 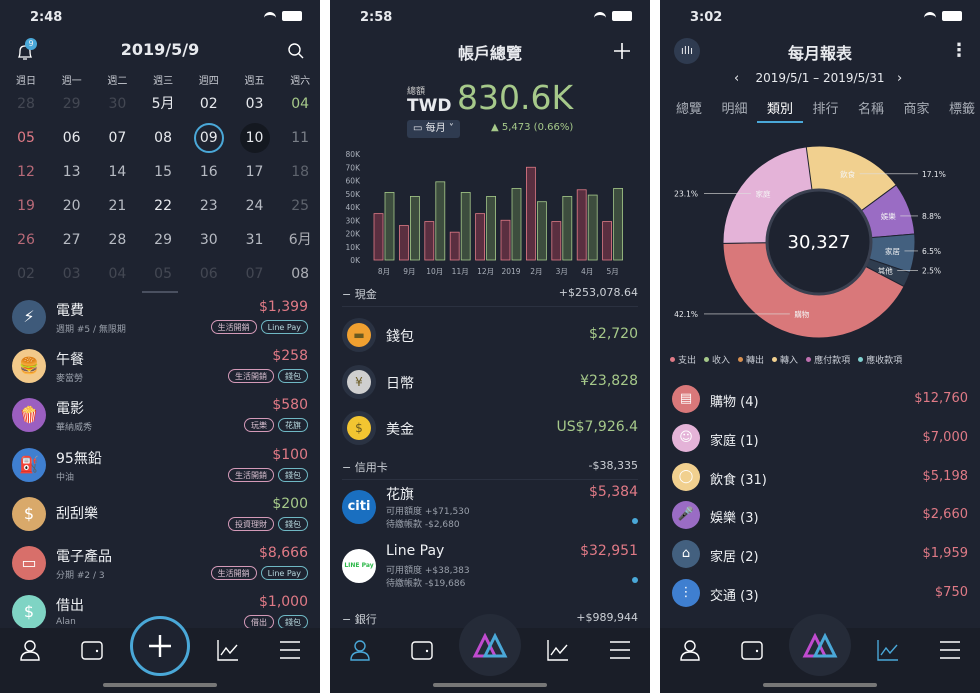 What do you see at coordinates (300, 172) in the screenshot?
I see `calendar-day: 18` at bounding box center [300, 172].